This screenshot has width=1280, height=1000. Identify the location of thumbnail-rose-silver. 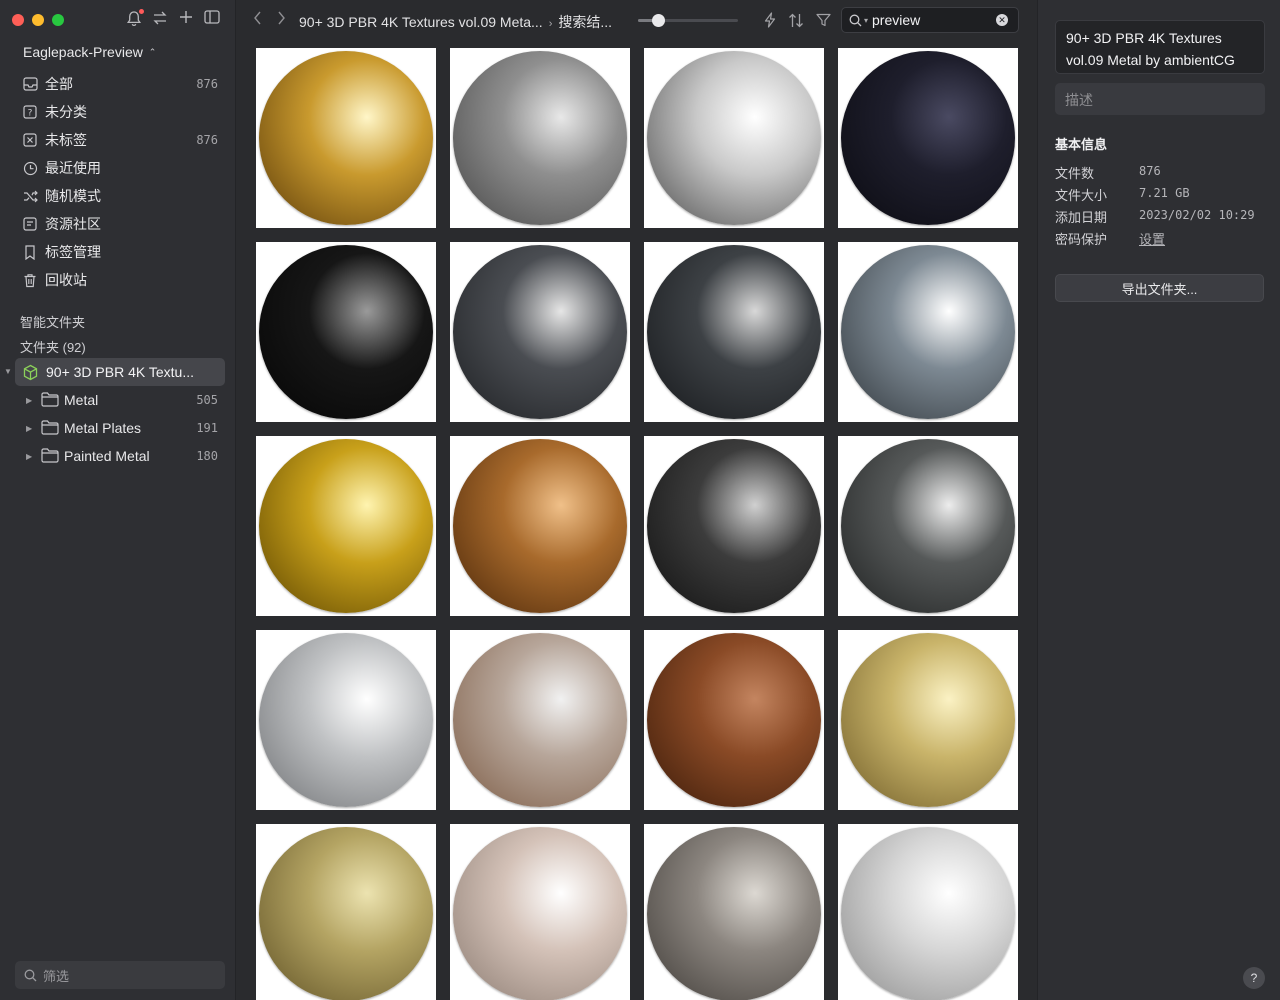
(540, 912).